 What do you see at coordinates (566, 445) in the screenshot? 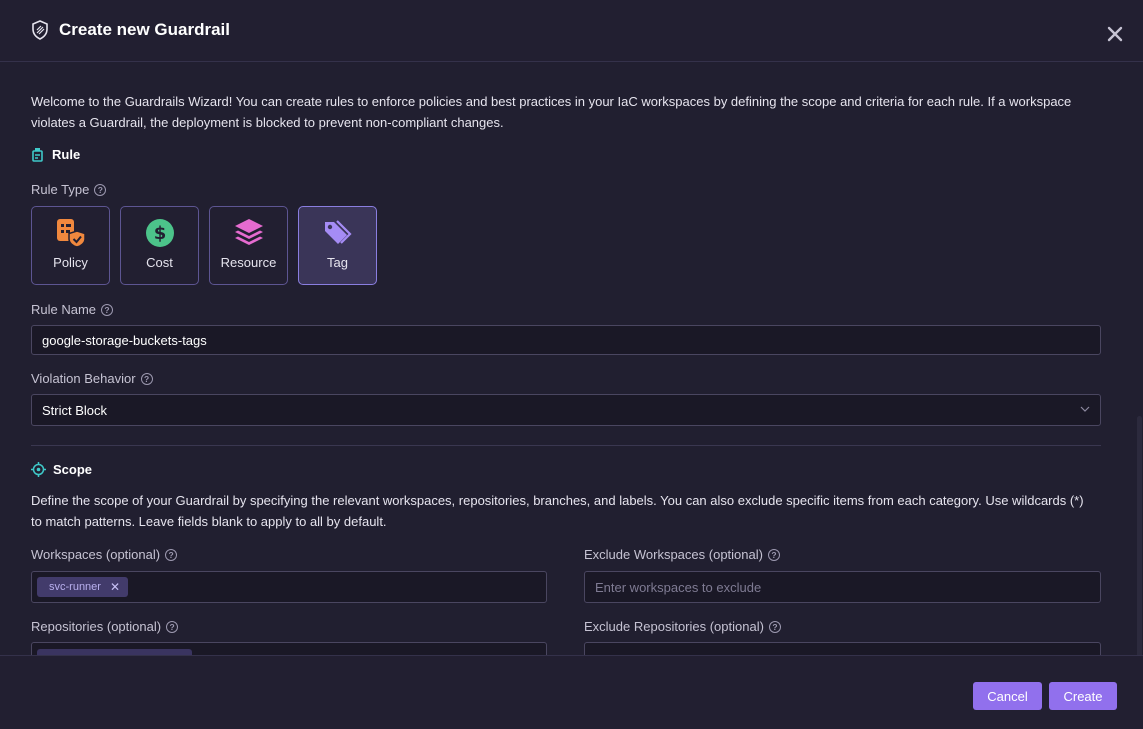
I see `section-divider` at bounding box center [566, 445].